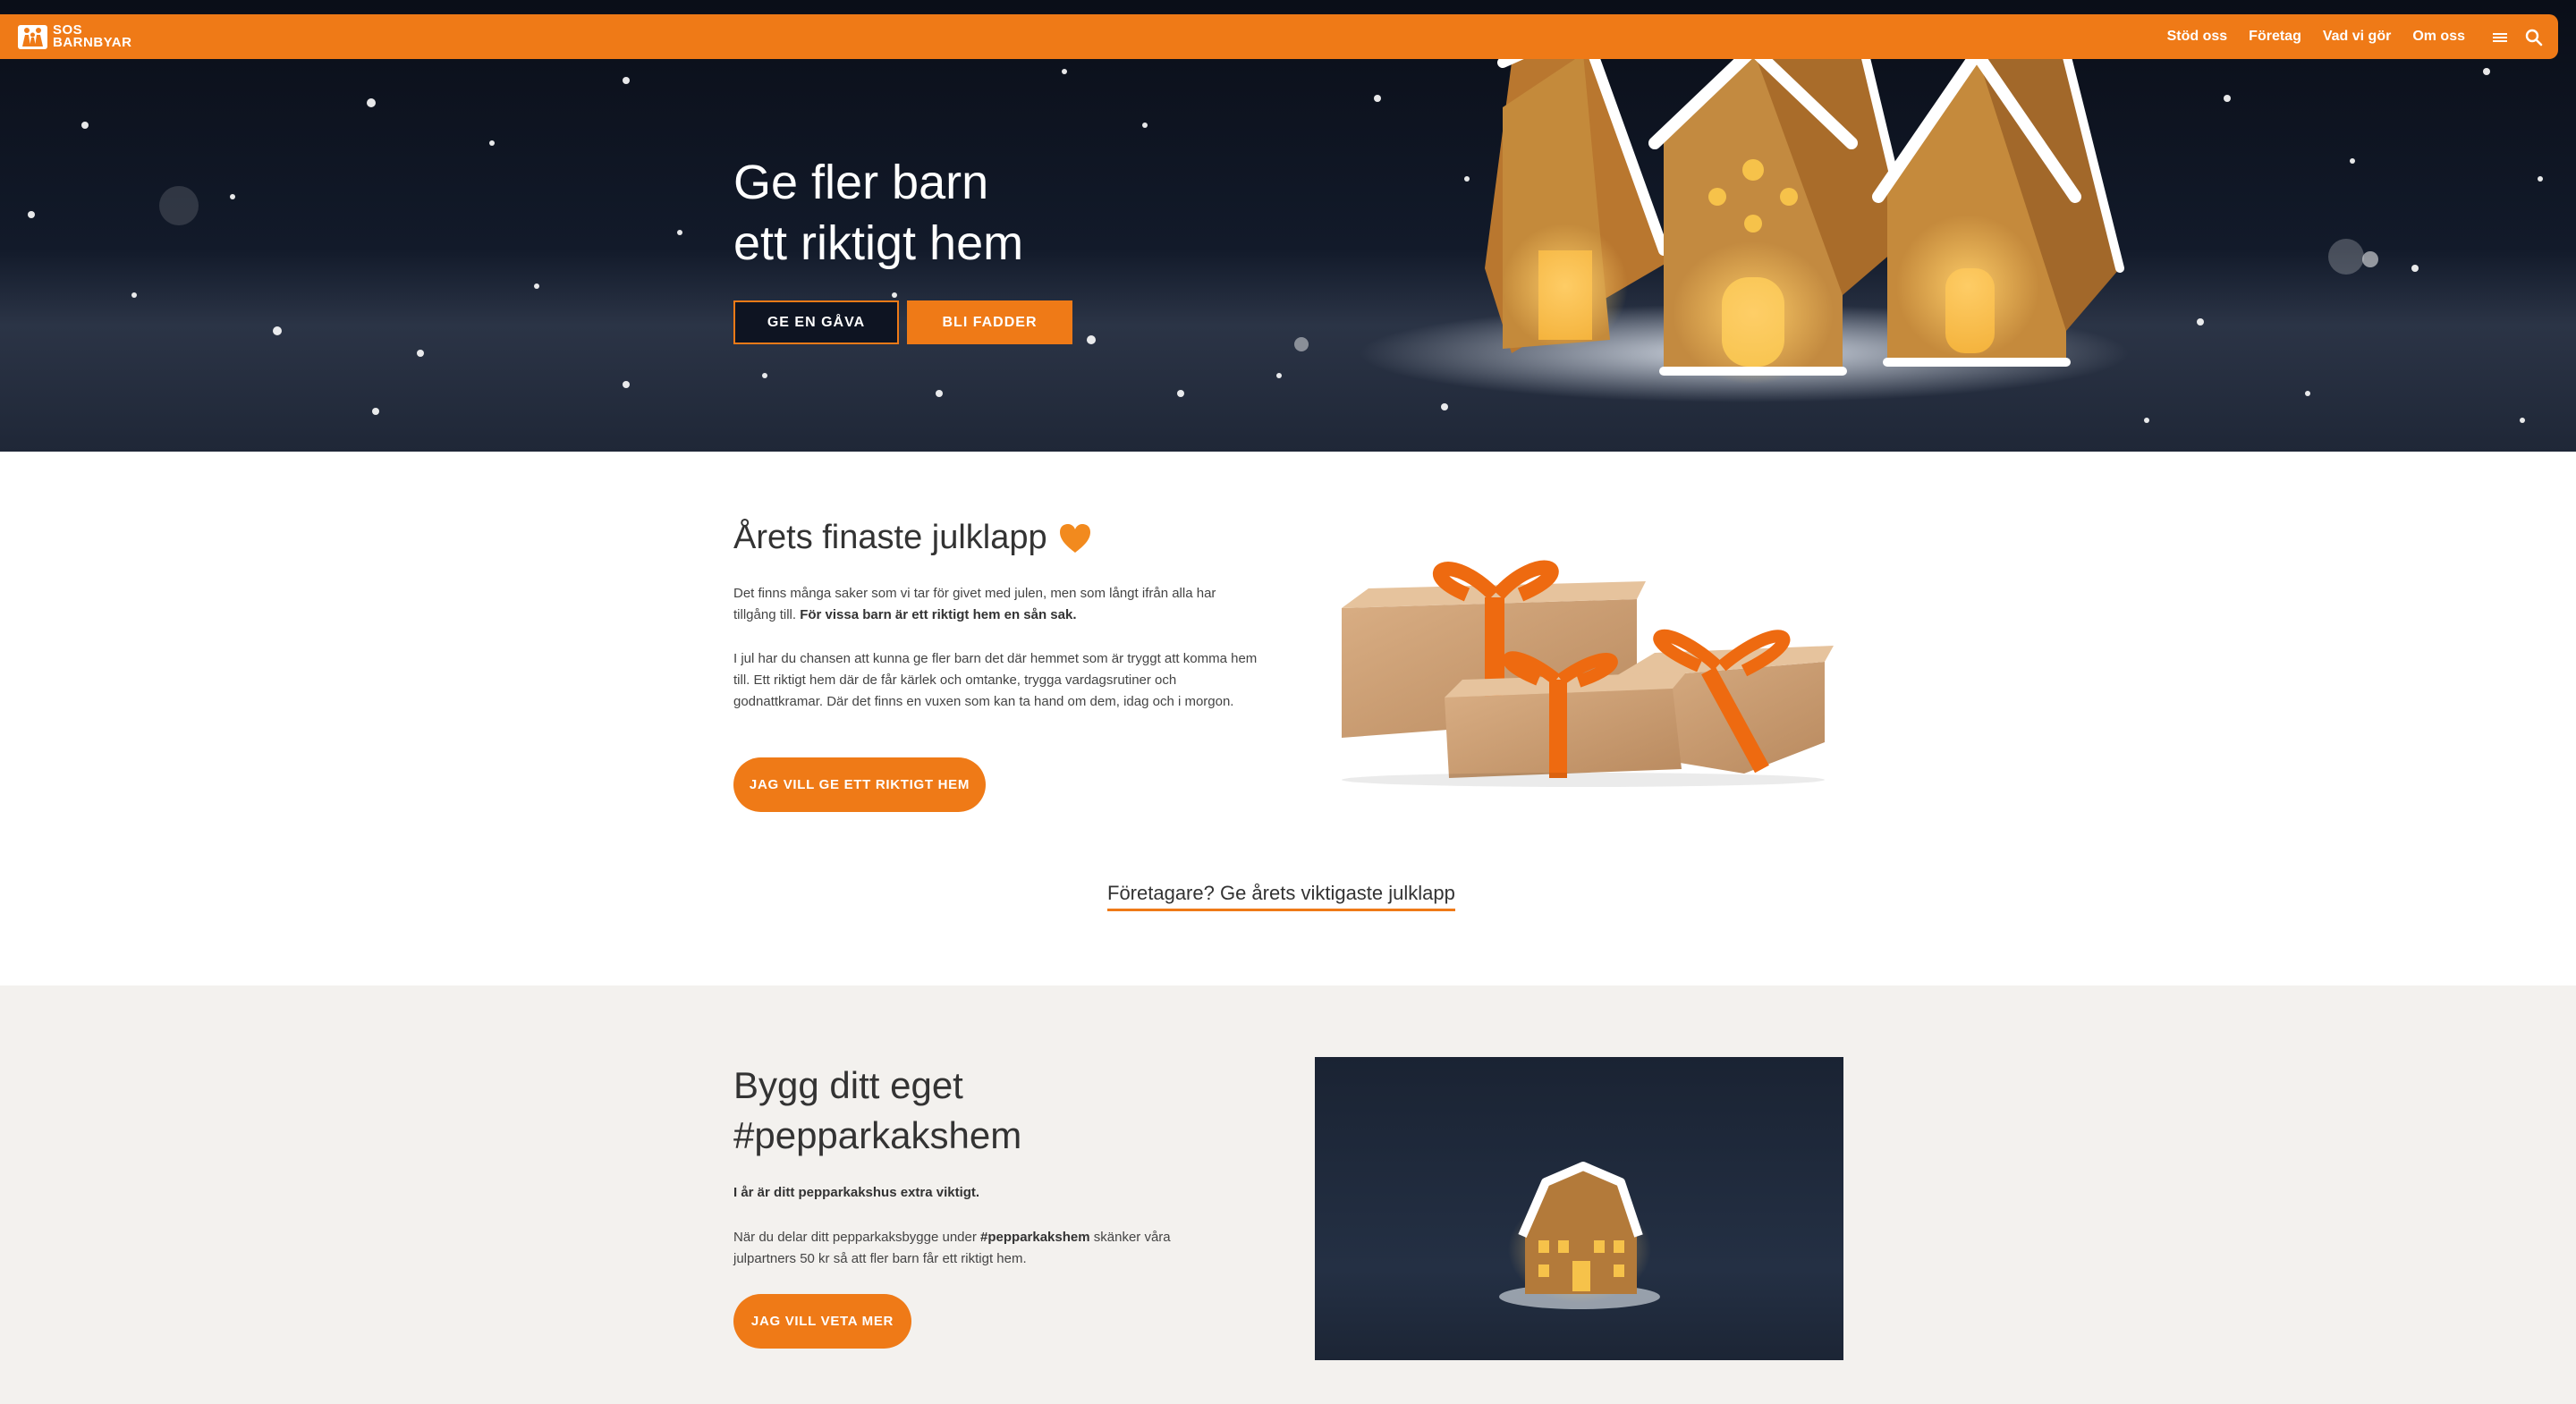 The width and height of the screenshot is (2576, 1404). I want to click on gift-section-title: Årets finaste julklapp, so click(912, 538).